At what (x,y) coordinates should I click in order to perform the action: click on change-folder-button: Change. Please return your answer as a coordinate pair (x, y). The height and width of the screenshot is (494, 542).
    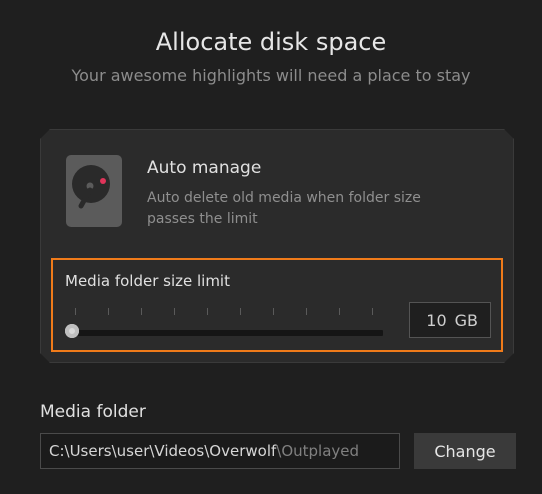
    Looking at the image, I should click on (465, 451).